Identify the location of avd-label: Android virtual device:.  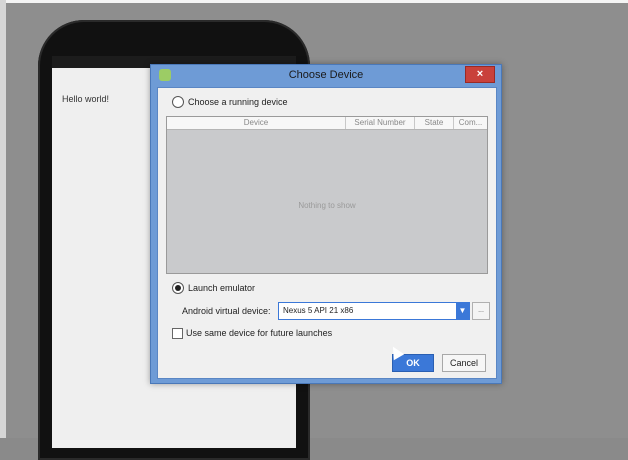
(226, 311).